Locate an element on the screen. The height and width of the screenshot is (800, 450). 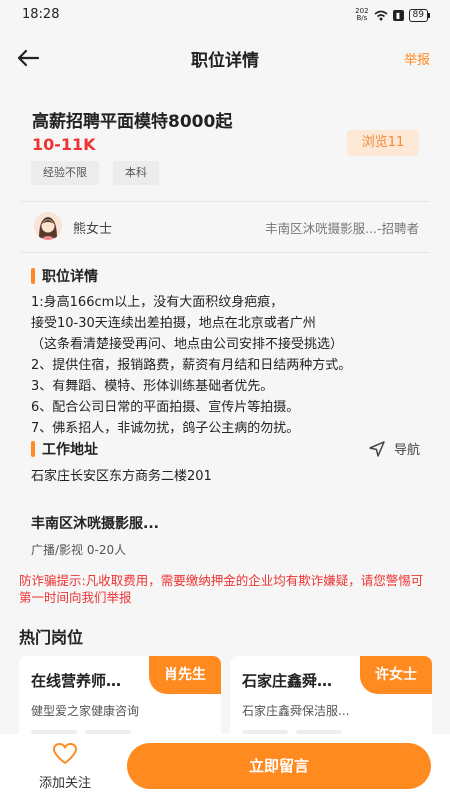
description-line: 7、佛系招人，非诚勿扰，鸽子公主病的勿扰。 is located at coordinates (165, 428).